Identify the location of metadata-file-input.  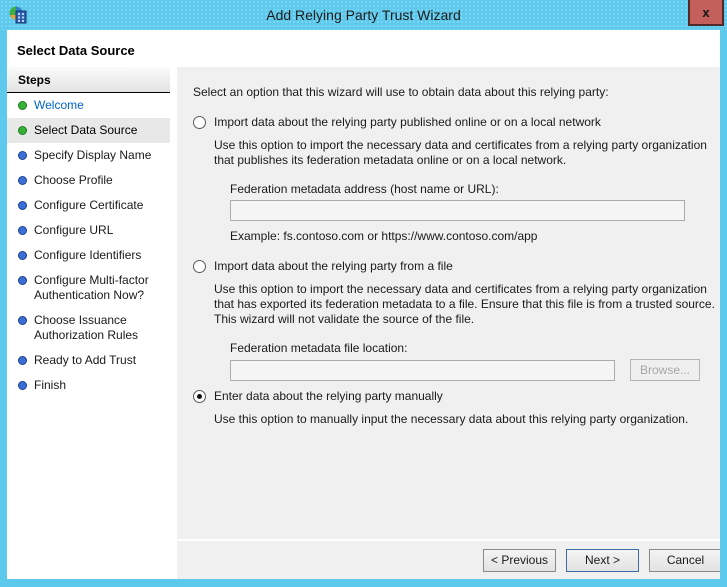
(422, 370).